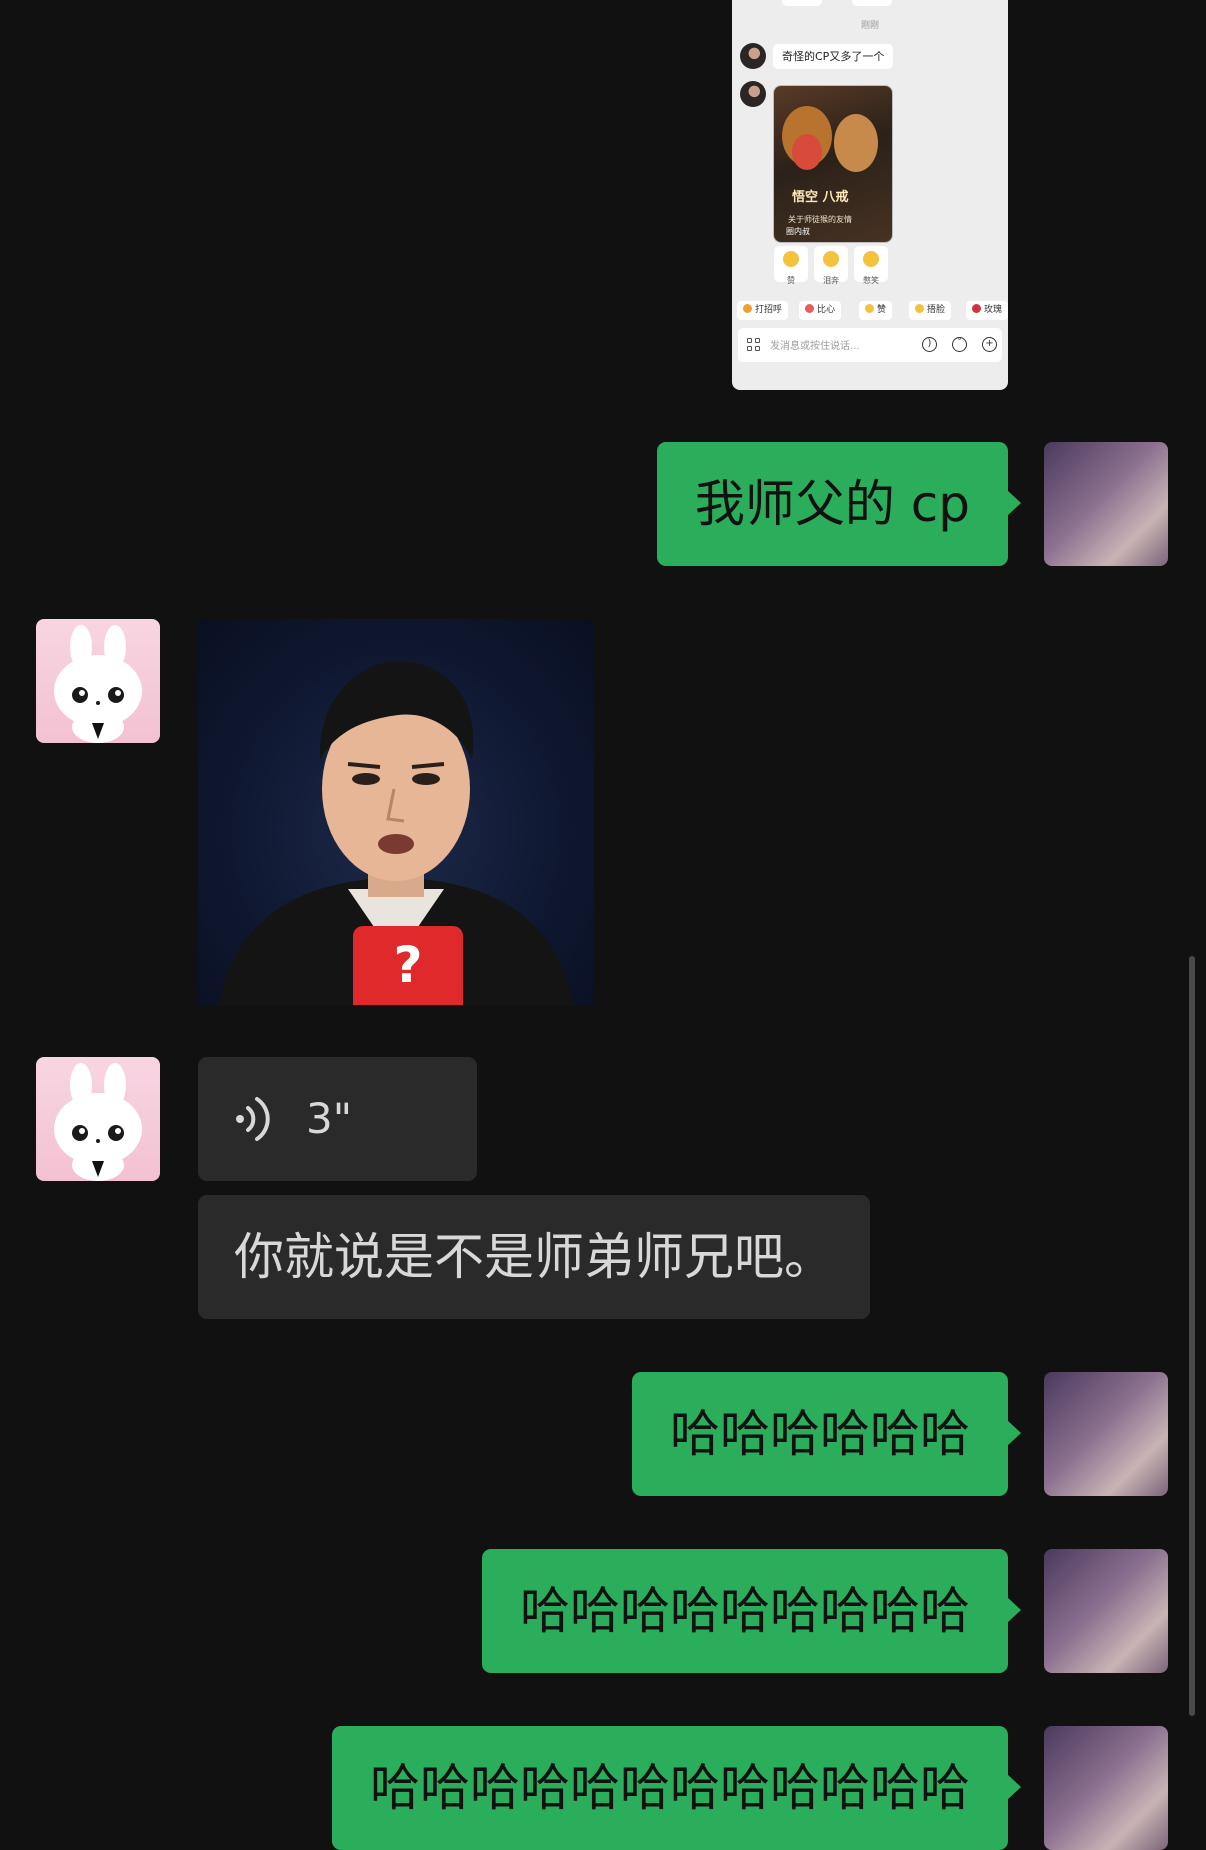  I want to click on rose-icon, so click(976, 308).